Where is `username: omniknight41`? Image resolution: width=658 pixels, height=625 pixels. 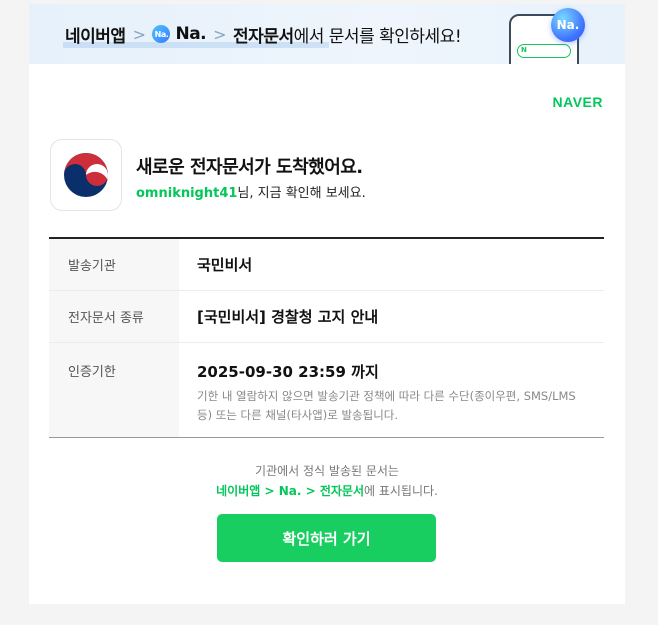 username: omniknight41 is located at coordinates (187, 193).